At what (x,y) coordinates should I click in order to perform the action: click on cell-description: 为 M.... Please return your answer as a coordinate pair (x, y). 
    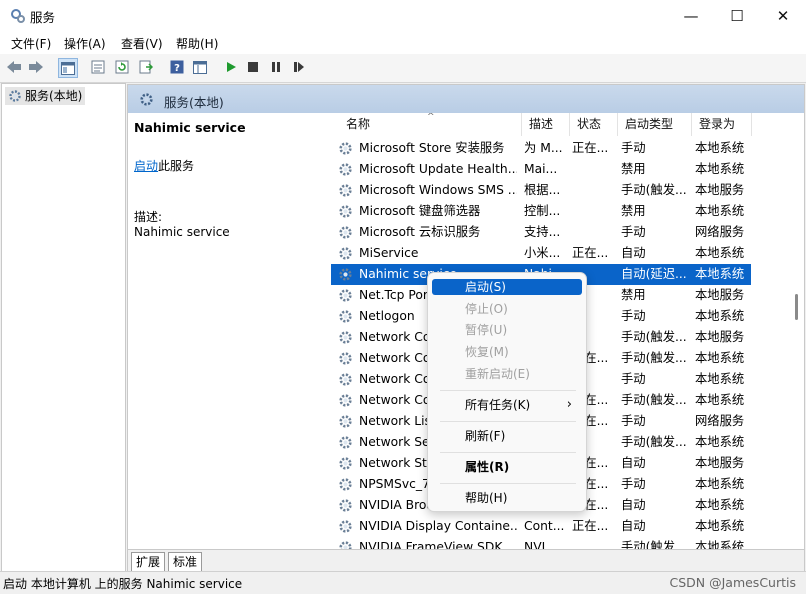
    Looking at the image, I should click on (543, 148).